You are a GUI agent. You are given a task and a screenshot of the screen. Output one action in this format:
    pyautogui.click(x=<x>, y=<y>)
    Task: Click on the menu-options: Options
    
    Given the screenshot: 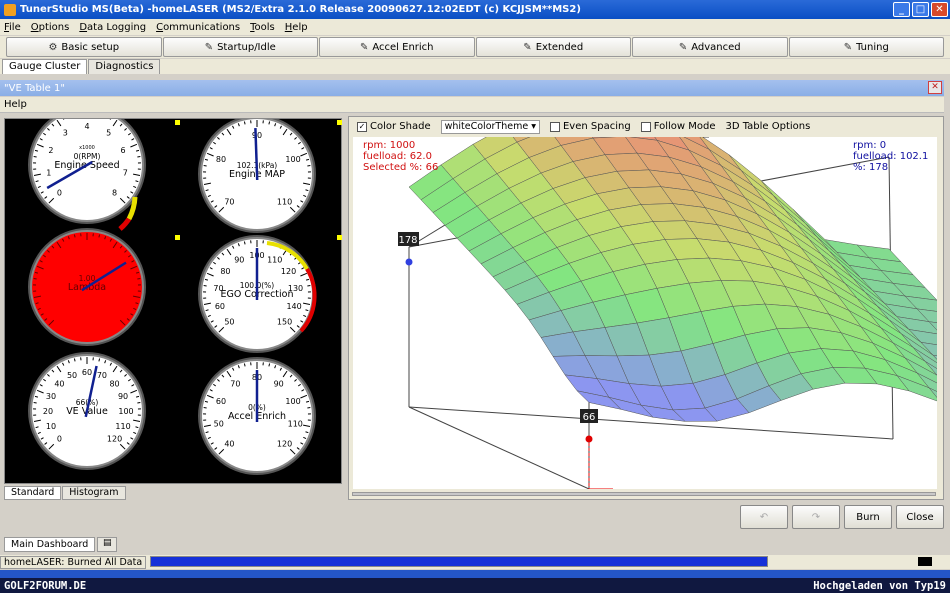 What is the action you would take?
    pyautogui.click(x=50, y=27)
    